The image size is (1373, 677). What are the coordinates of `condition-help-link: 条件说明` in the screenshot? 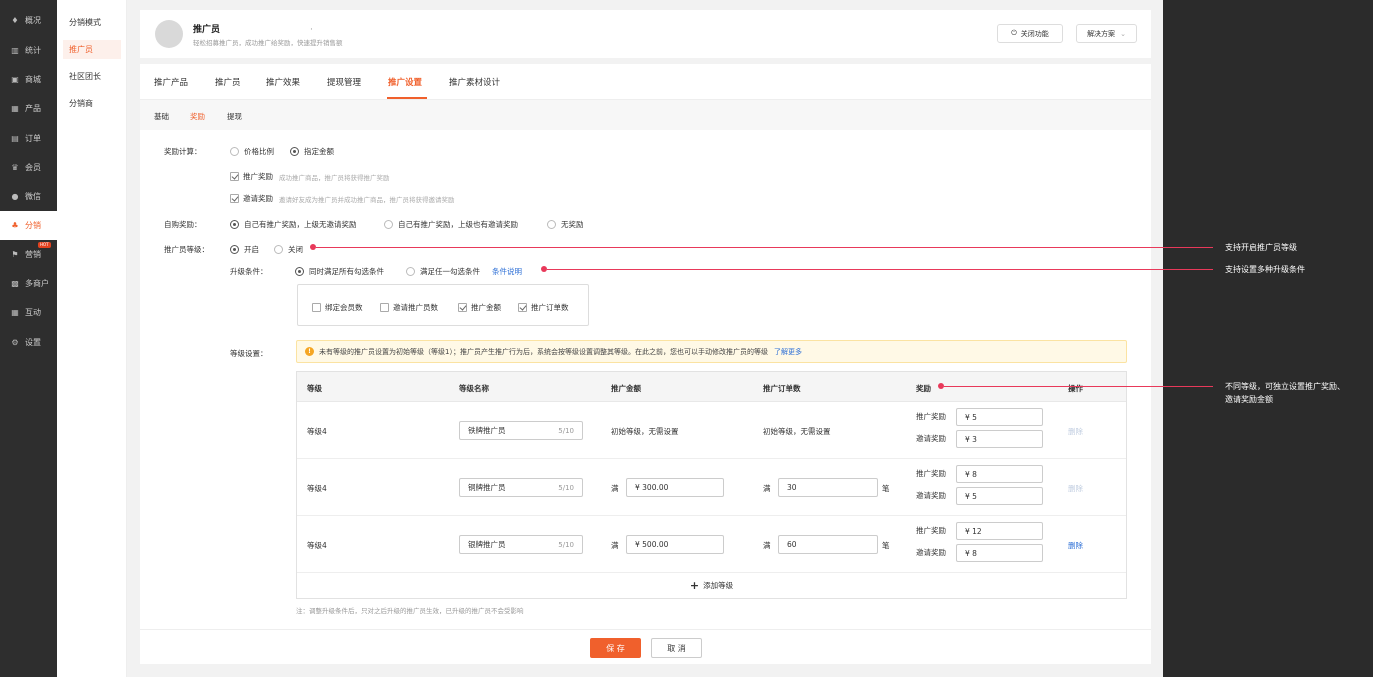 It's located at (507, 271).